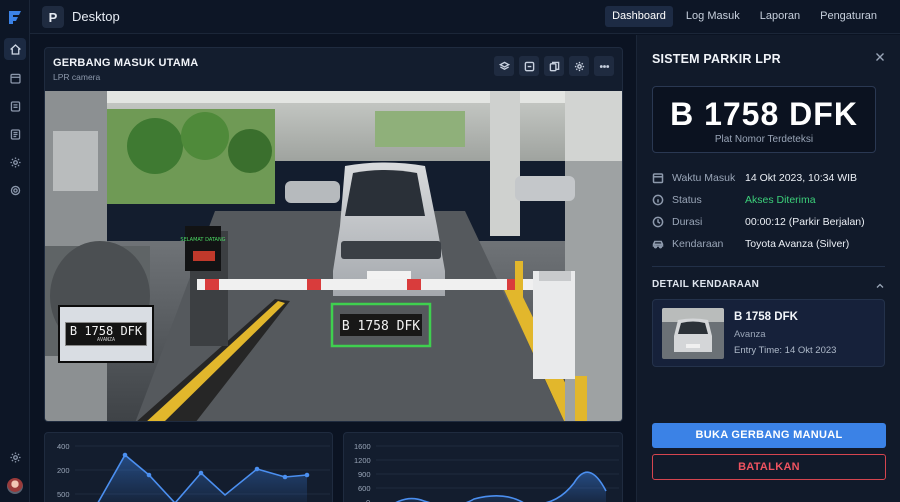 Image resolution: width=900 pixels, height=502 pixels. I want to click on top-nav: Dashboard Log Masuk Laporan Pengaturan, so click(744, 16).